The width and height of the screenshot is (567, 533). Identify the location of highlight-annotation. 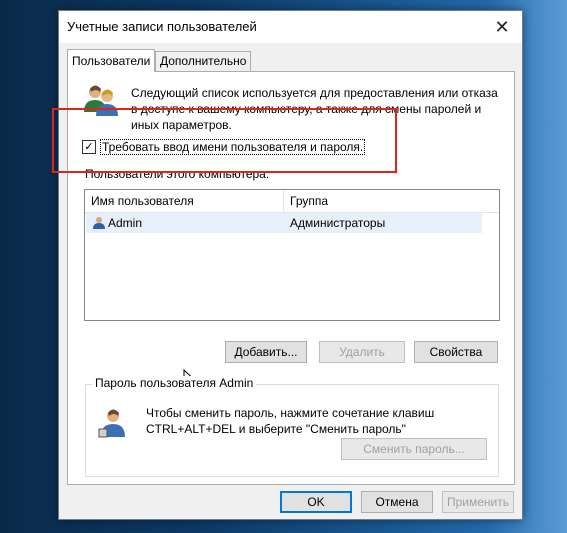
(224, 140).